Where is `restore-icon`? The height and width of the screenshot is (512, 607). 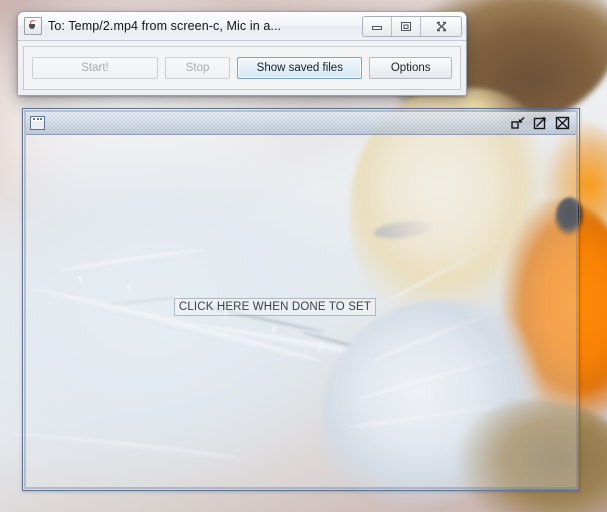 restore-icon is located at coordinates (406, 26).